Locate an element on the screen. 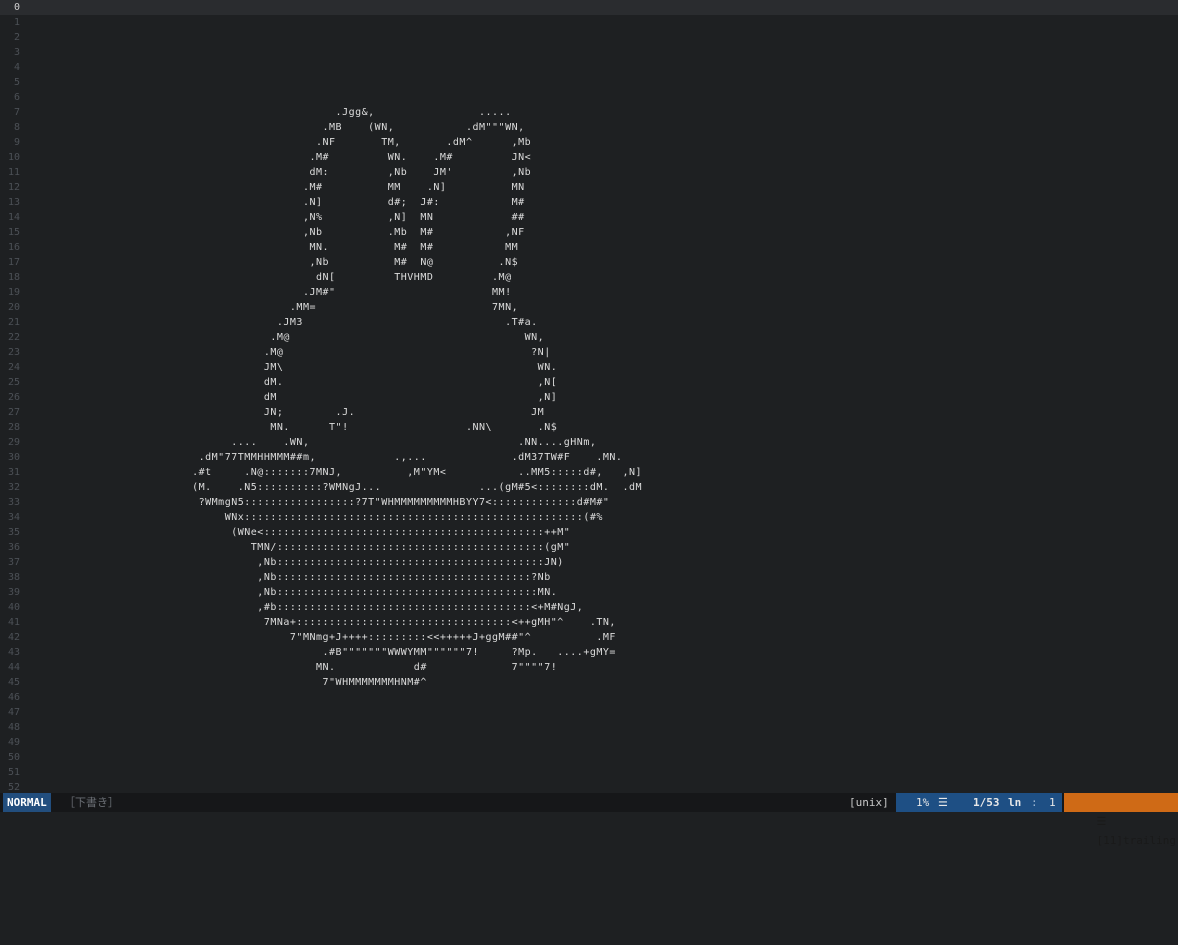 This screenshot has width=1178, height=945. editor-line: 14 ,N% ,N] MN ## is located at coordinates (589, 217).